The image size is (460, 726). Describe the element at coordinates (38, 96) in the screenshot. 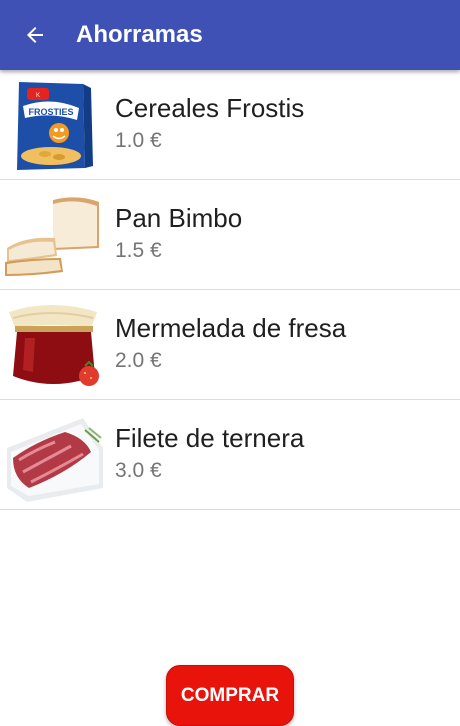

I see `svg-text: K` at that location.